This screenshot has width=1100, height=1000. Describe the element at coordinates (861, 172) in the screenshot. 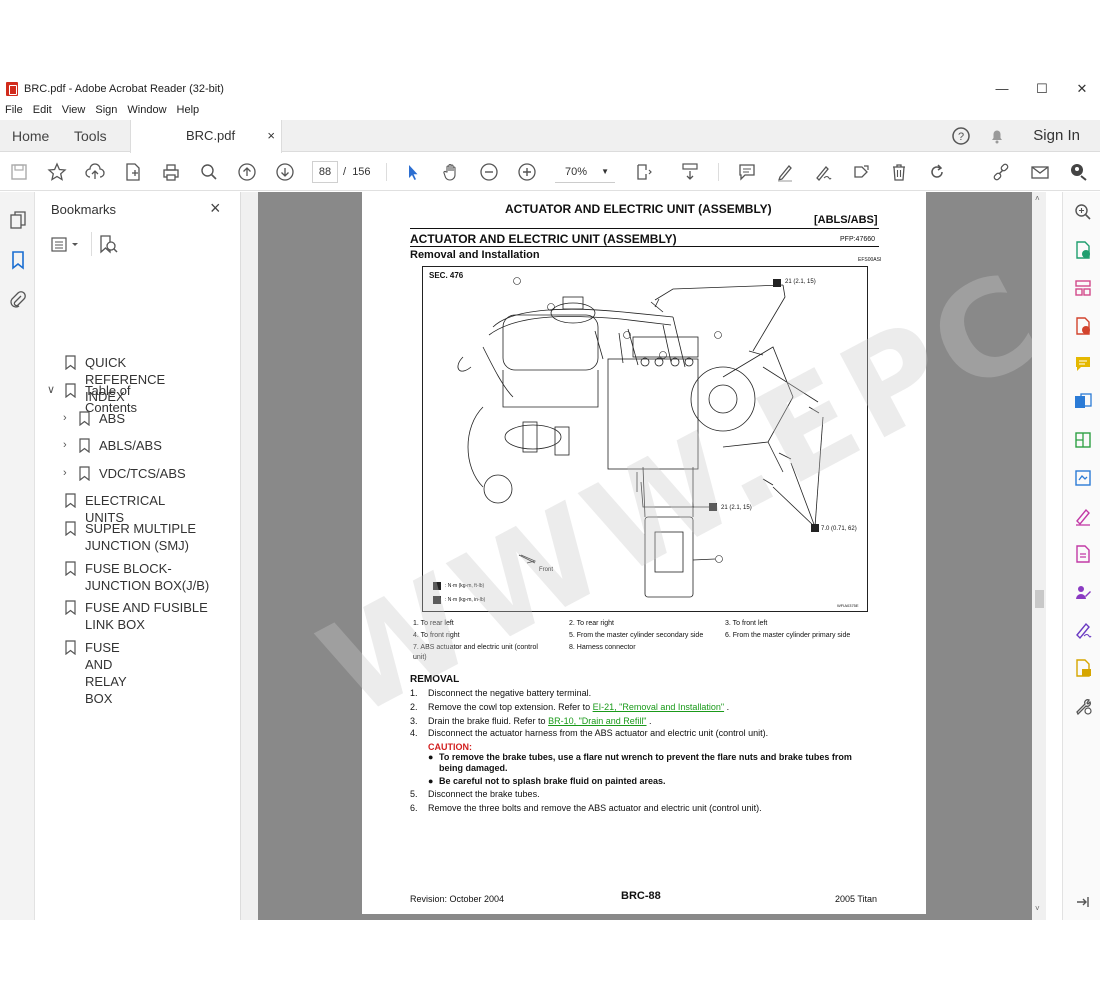

I see `stamp-icon` at that location.